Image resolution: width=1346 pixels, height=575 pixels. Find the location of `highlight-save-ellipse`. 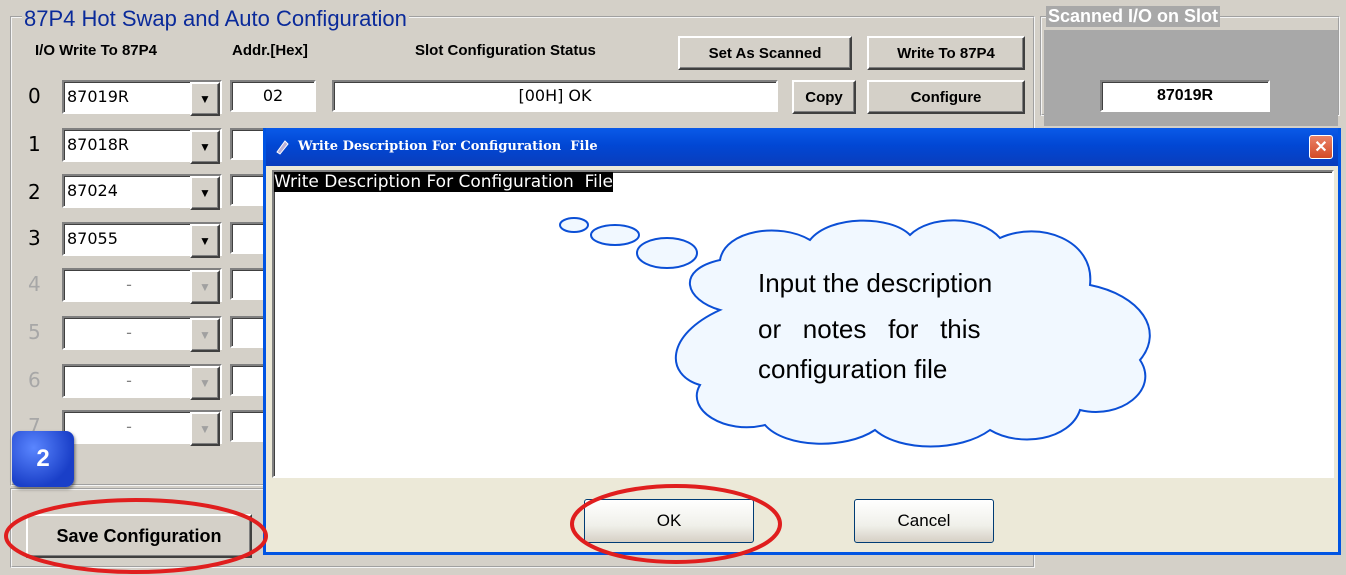

highlight-save-ellipse is located at coordinates (136, 536).